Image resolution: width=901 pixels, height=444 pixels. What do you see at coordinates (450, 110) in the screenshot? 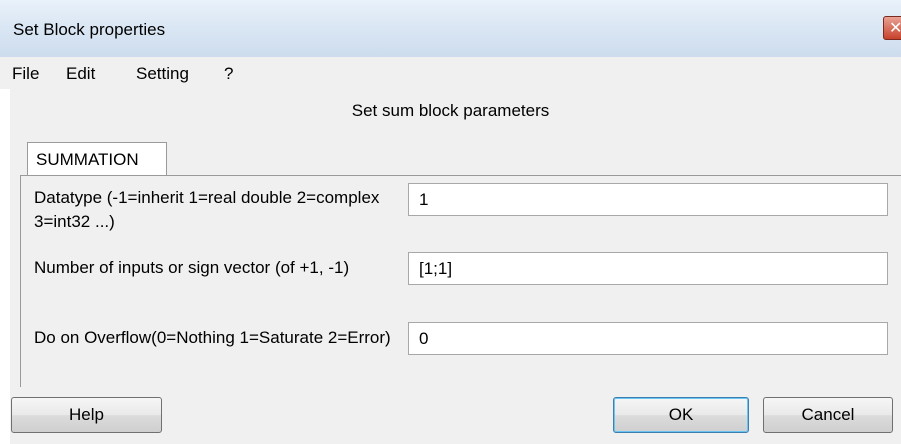
I see `dialog-heading: Set sum block parameters` at bounding box center [450, 110].